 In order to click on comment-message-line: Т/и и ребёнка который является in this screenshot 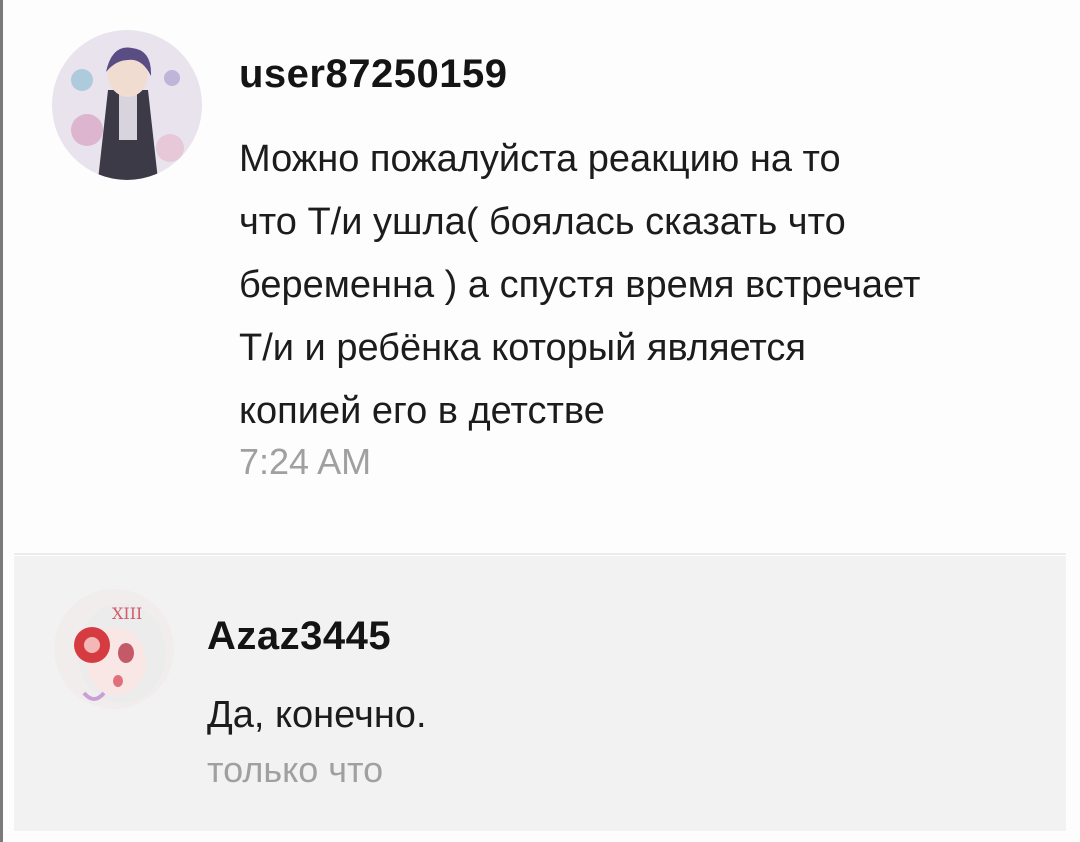, I will do `click(522, 348)`.